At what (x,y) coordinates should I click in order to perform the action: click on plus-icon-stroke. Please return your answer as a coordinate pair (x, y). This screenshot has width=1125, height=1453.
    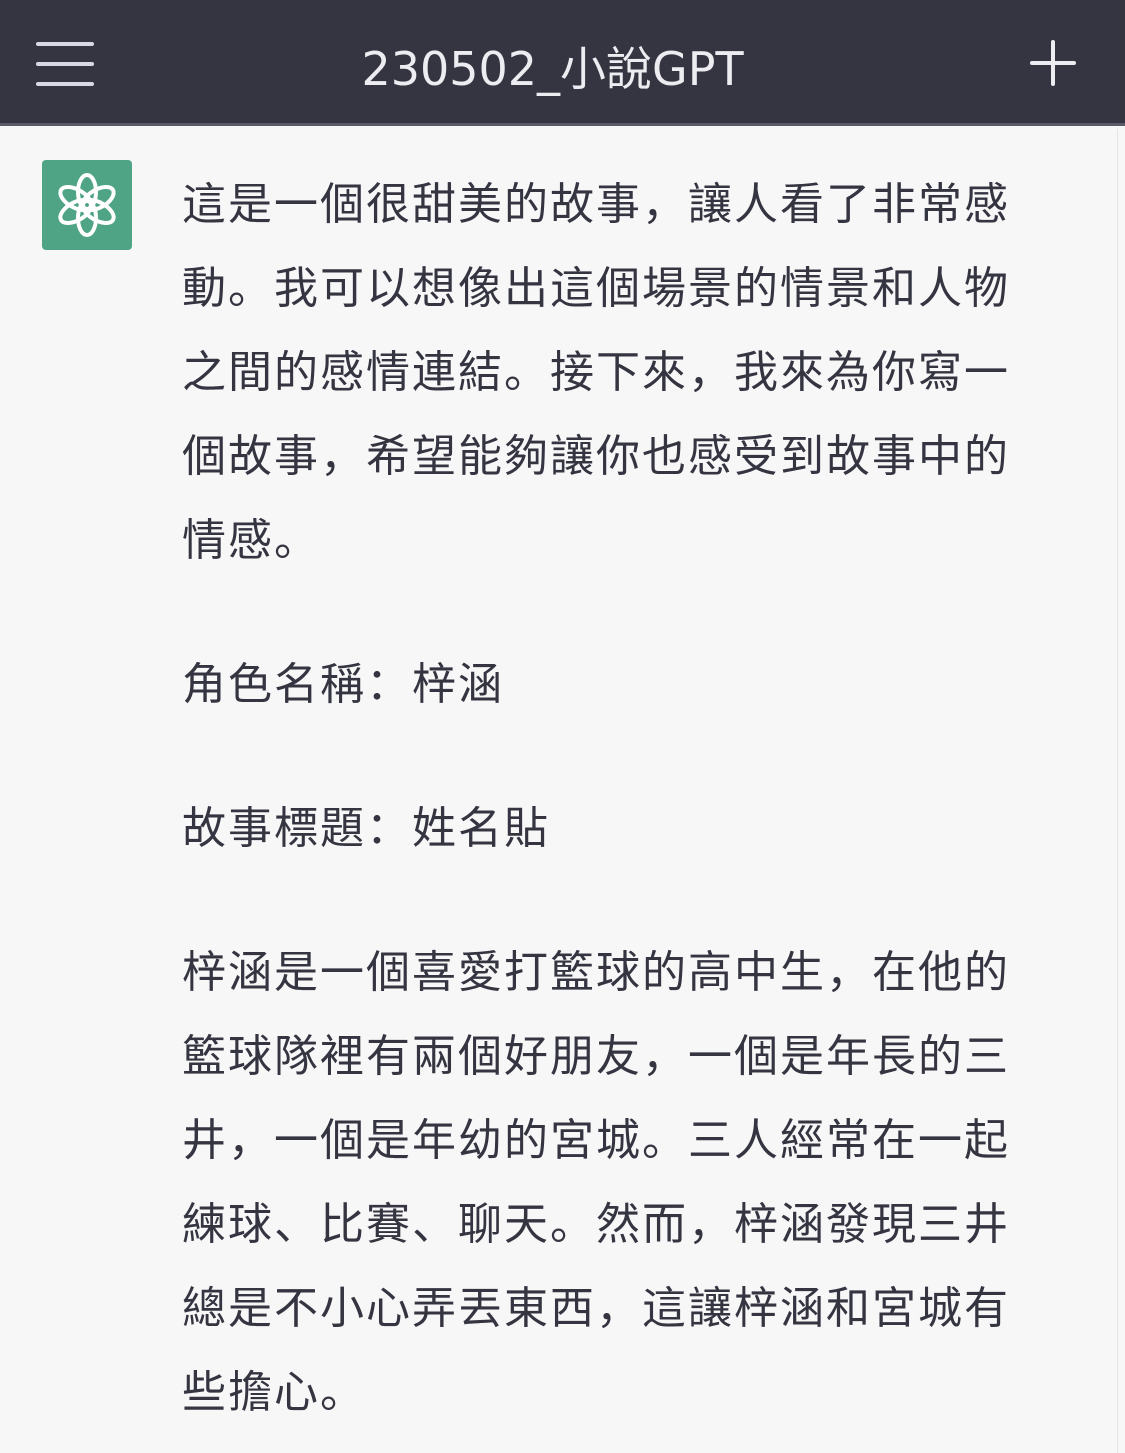
    Looking at the image, I should click on (1053, 63).